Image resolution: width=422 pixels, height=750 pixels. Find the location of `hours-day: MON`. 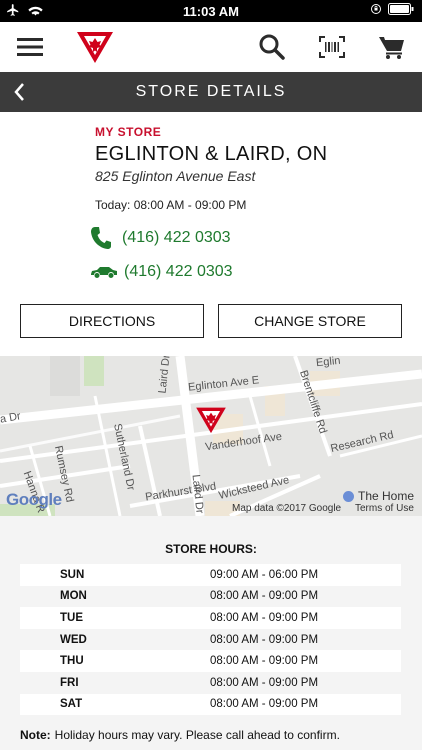

hours-day: MON is located at coordinates (73, 596).